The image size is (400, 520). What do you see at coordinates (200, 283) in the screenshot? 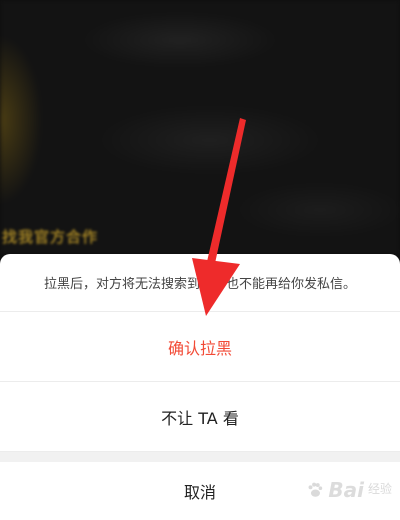
I see `block-warning-message: 拉黑后，对方将无法搜索到你，也不能再给你发私信。` at bounding box center [200, 283].